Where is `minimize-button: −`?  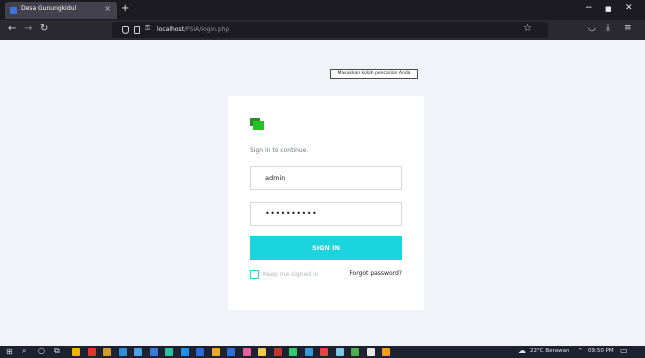
minimize-button: − is located at coordinates (589, 8).